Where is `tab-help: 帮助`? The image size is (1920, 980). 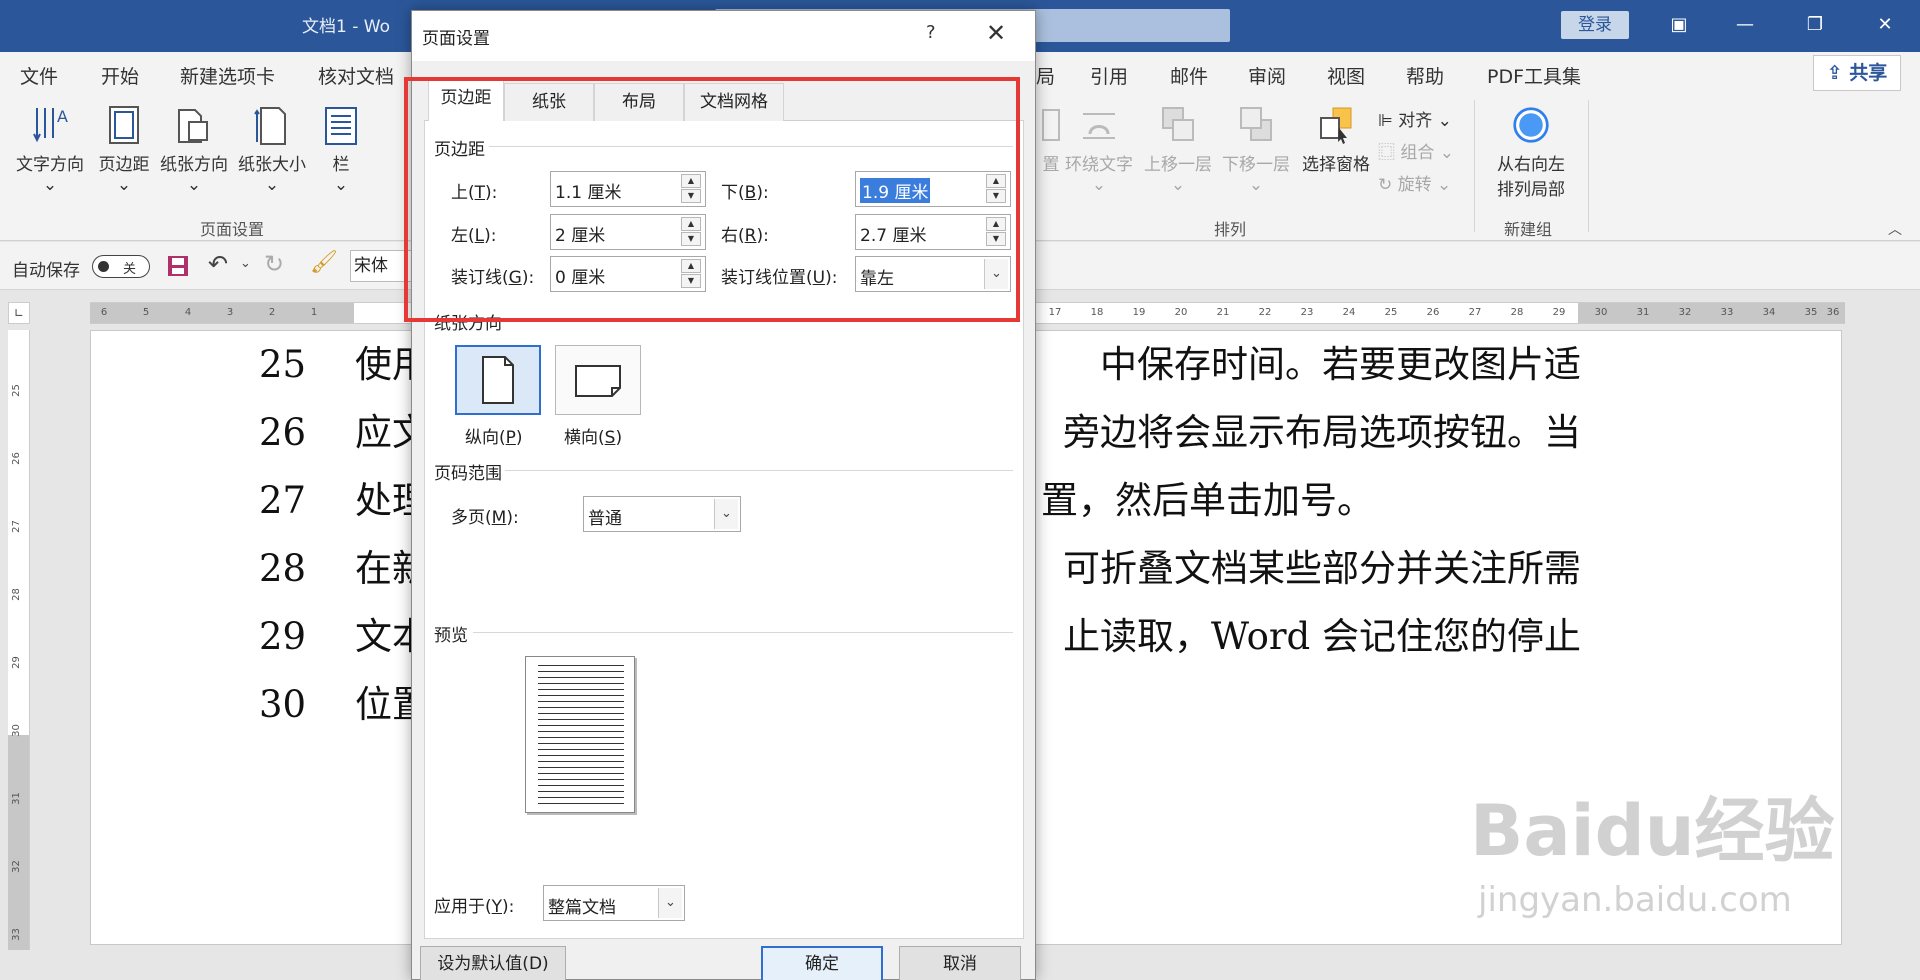 tab-help: 帮助 is located at coordinates (1425, 75).